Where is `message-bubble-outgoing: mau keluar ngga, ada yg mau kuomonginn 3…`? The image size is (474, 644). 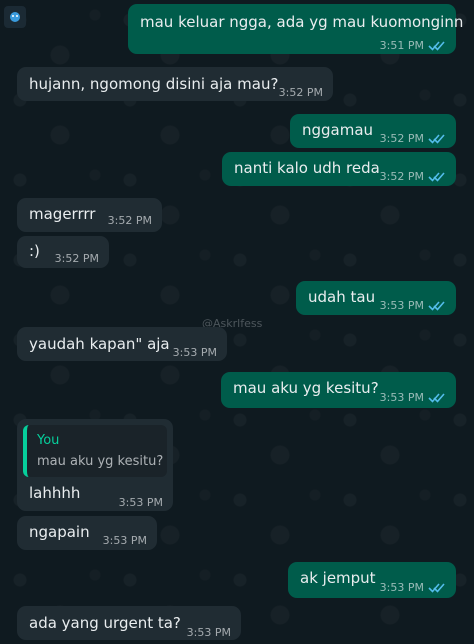
message-bubble-outgoing: mau keluar ngga, ada yg mau kuomonginn 3… is located at coordinates (295, 30).